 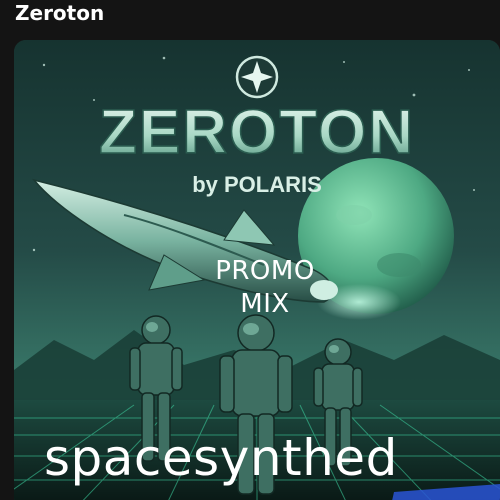 I want to click on logo-zeroton: ZEROTON, so click(x=257, y=132).